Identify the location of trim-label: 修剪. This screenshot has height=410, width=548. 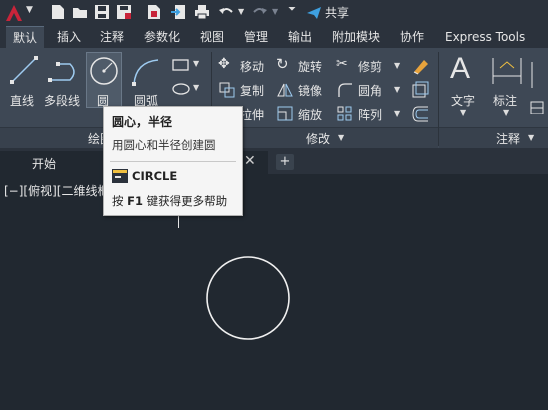
(370, 67).